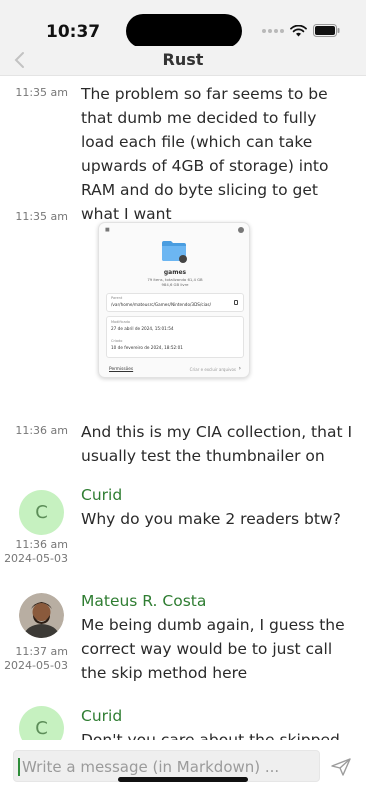  I want to click on text-caret, so click(19, 767).